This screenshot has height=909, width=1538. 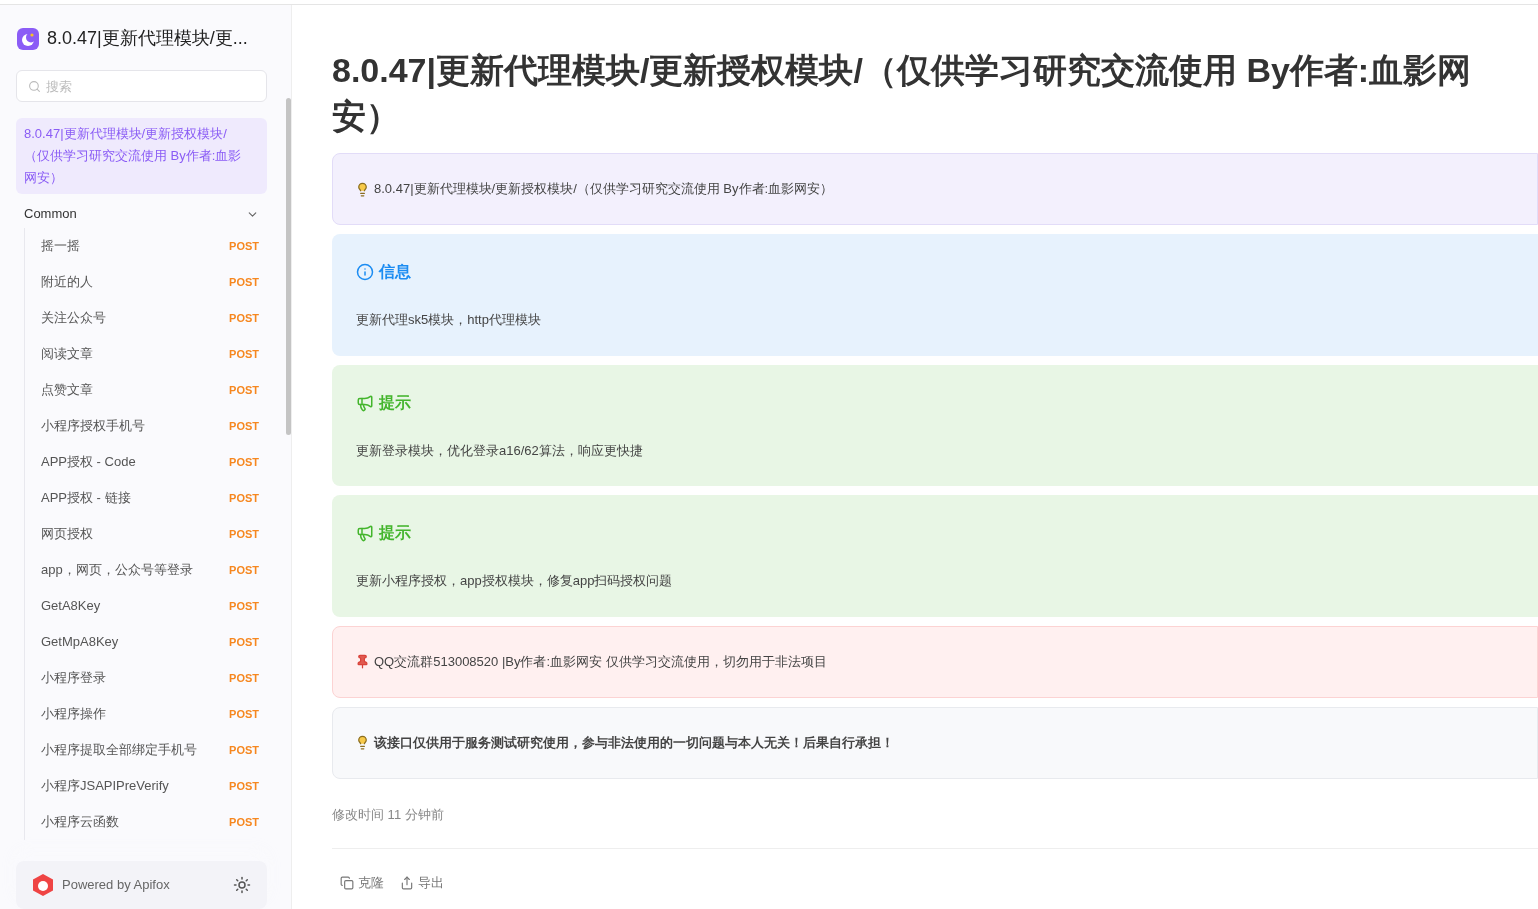 I want to click on callout-text: 该接口仅供用于服务测试研究使用，参与非法使用的一切问题与本人无关！后果自行承担！, so click(x=634, y=742).